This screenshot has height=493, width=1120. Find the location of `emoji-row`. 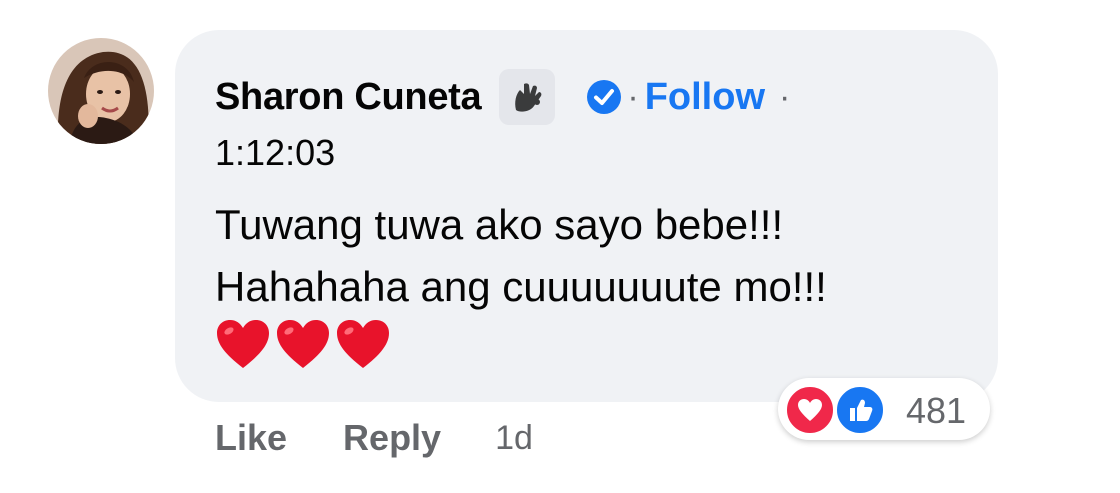

emoji-row is located at coordinates (303, 344).